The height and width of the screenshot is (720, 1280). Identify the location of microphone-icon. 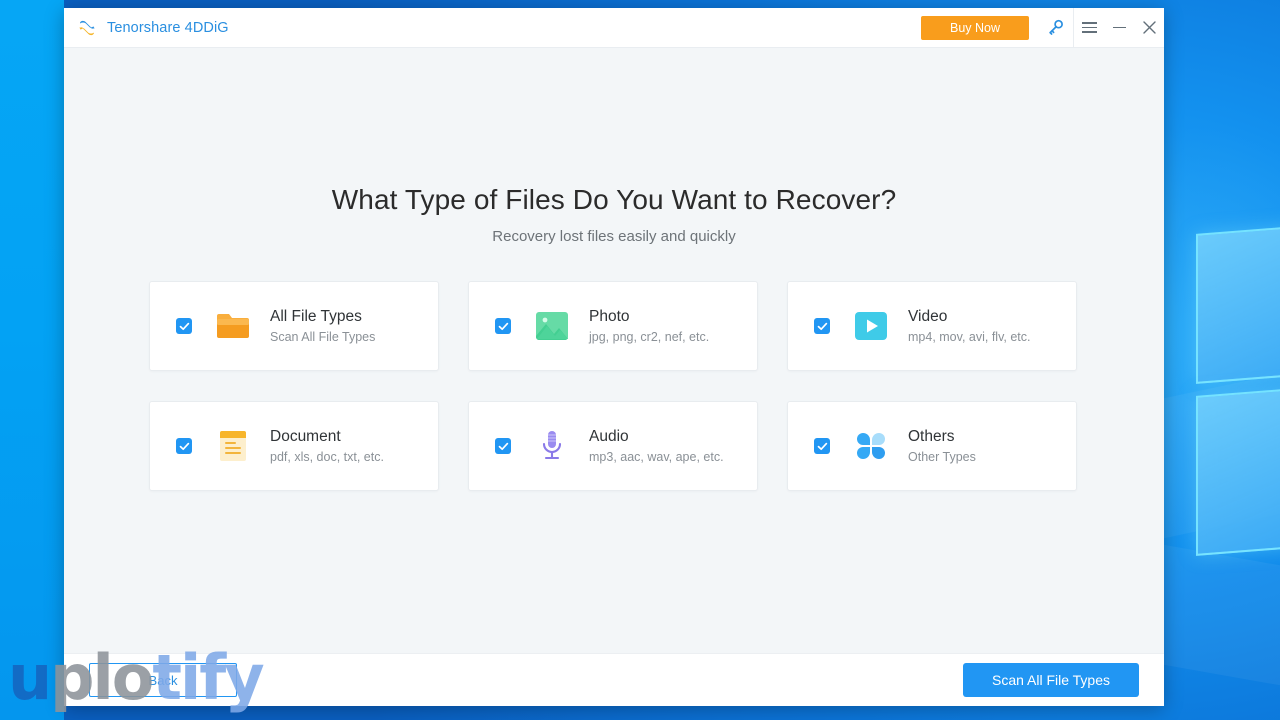
(552, 446).